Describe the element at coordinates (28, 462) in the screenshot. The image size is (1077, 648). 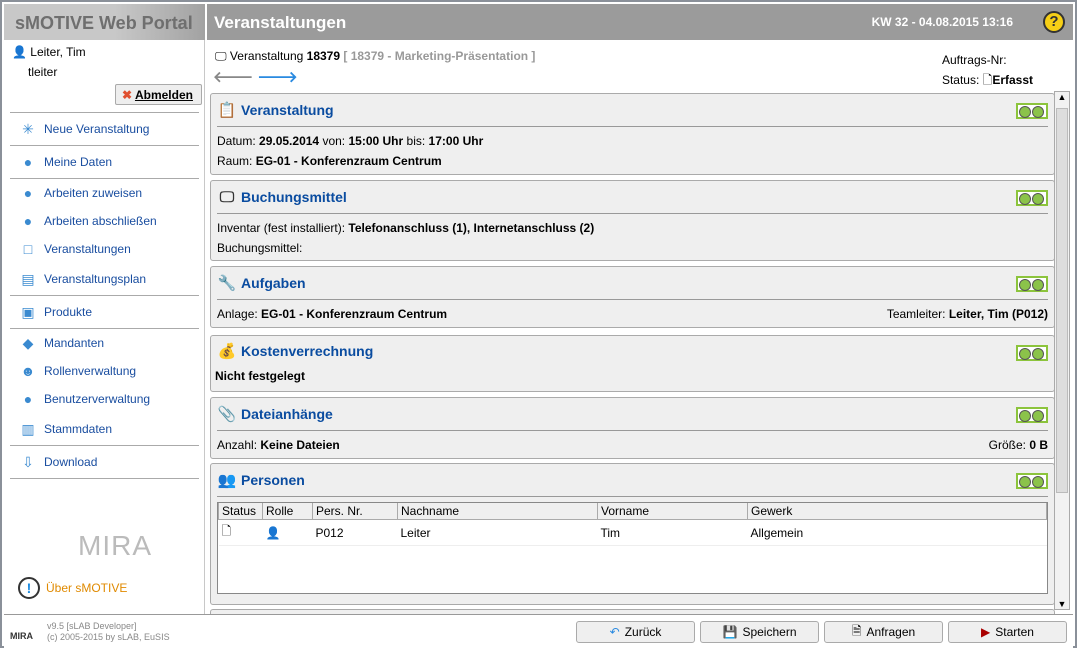
I see `download-icon: ⇩` at that location.